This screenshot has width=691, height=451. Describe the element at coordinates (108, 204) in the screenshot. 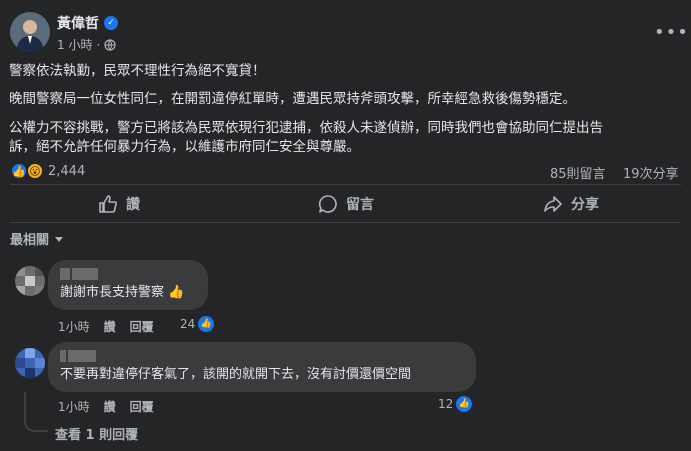

I see `thumbs-up-icon` at that location.